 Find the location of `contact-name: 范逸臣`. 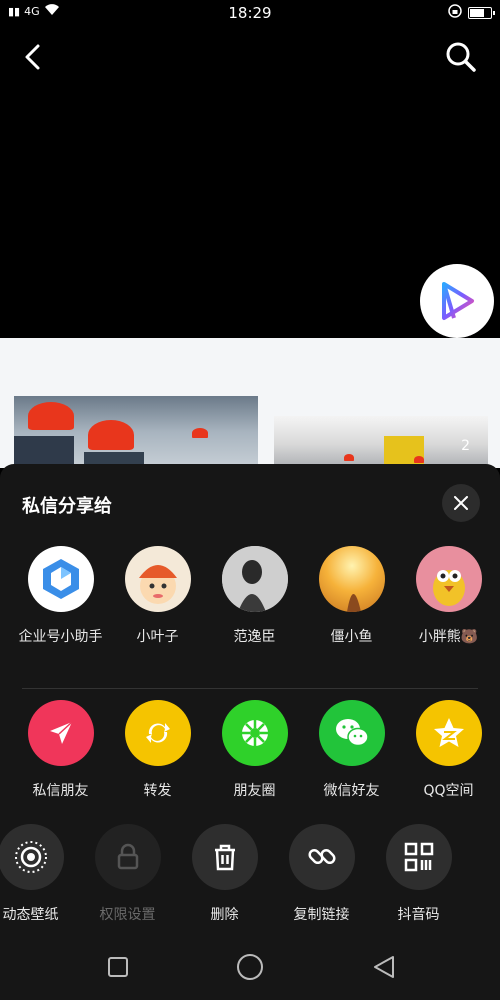

contact-name: 范逸臣 is located at coordinates (254, 637).